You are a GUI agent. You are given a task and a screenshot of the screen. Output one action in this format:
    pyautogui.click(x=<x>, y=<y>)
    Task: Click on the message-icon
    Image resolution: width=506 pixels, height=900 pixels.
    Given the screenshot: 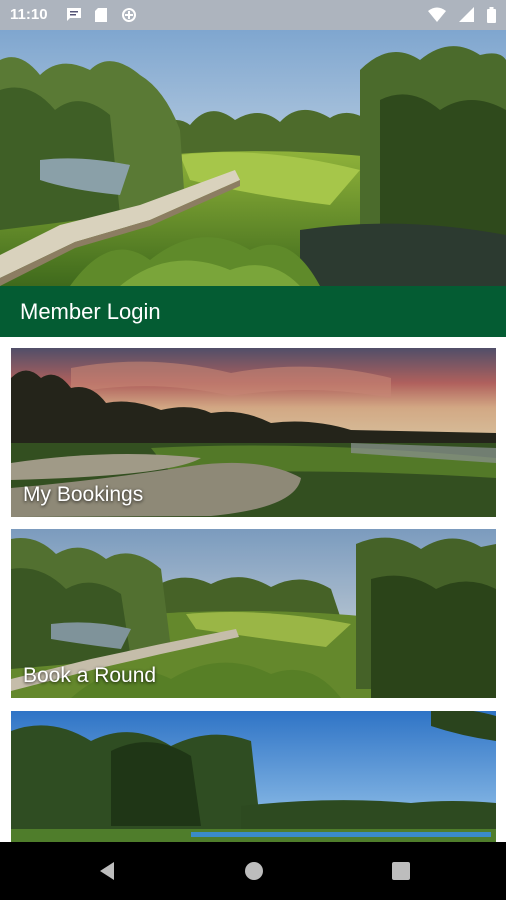 What is the action you would take?
    pyautogui.click(x=74, y=14)
    